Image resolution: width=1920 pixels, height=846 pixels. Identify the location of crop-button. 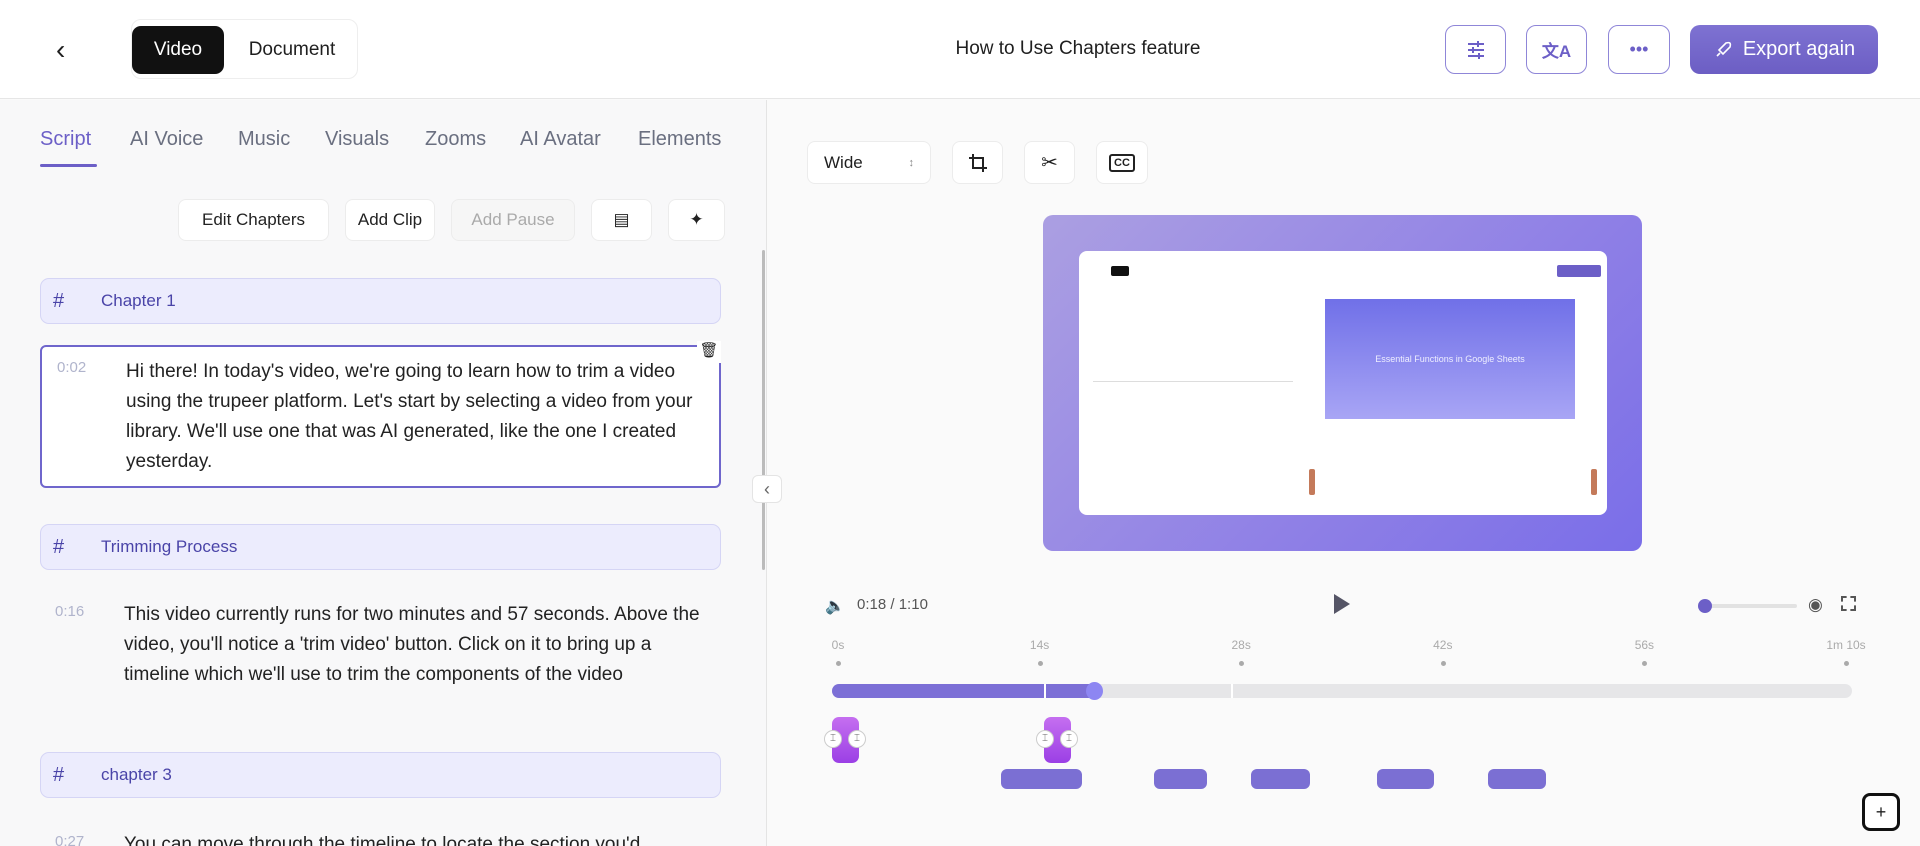
(977, 162).